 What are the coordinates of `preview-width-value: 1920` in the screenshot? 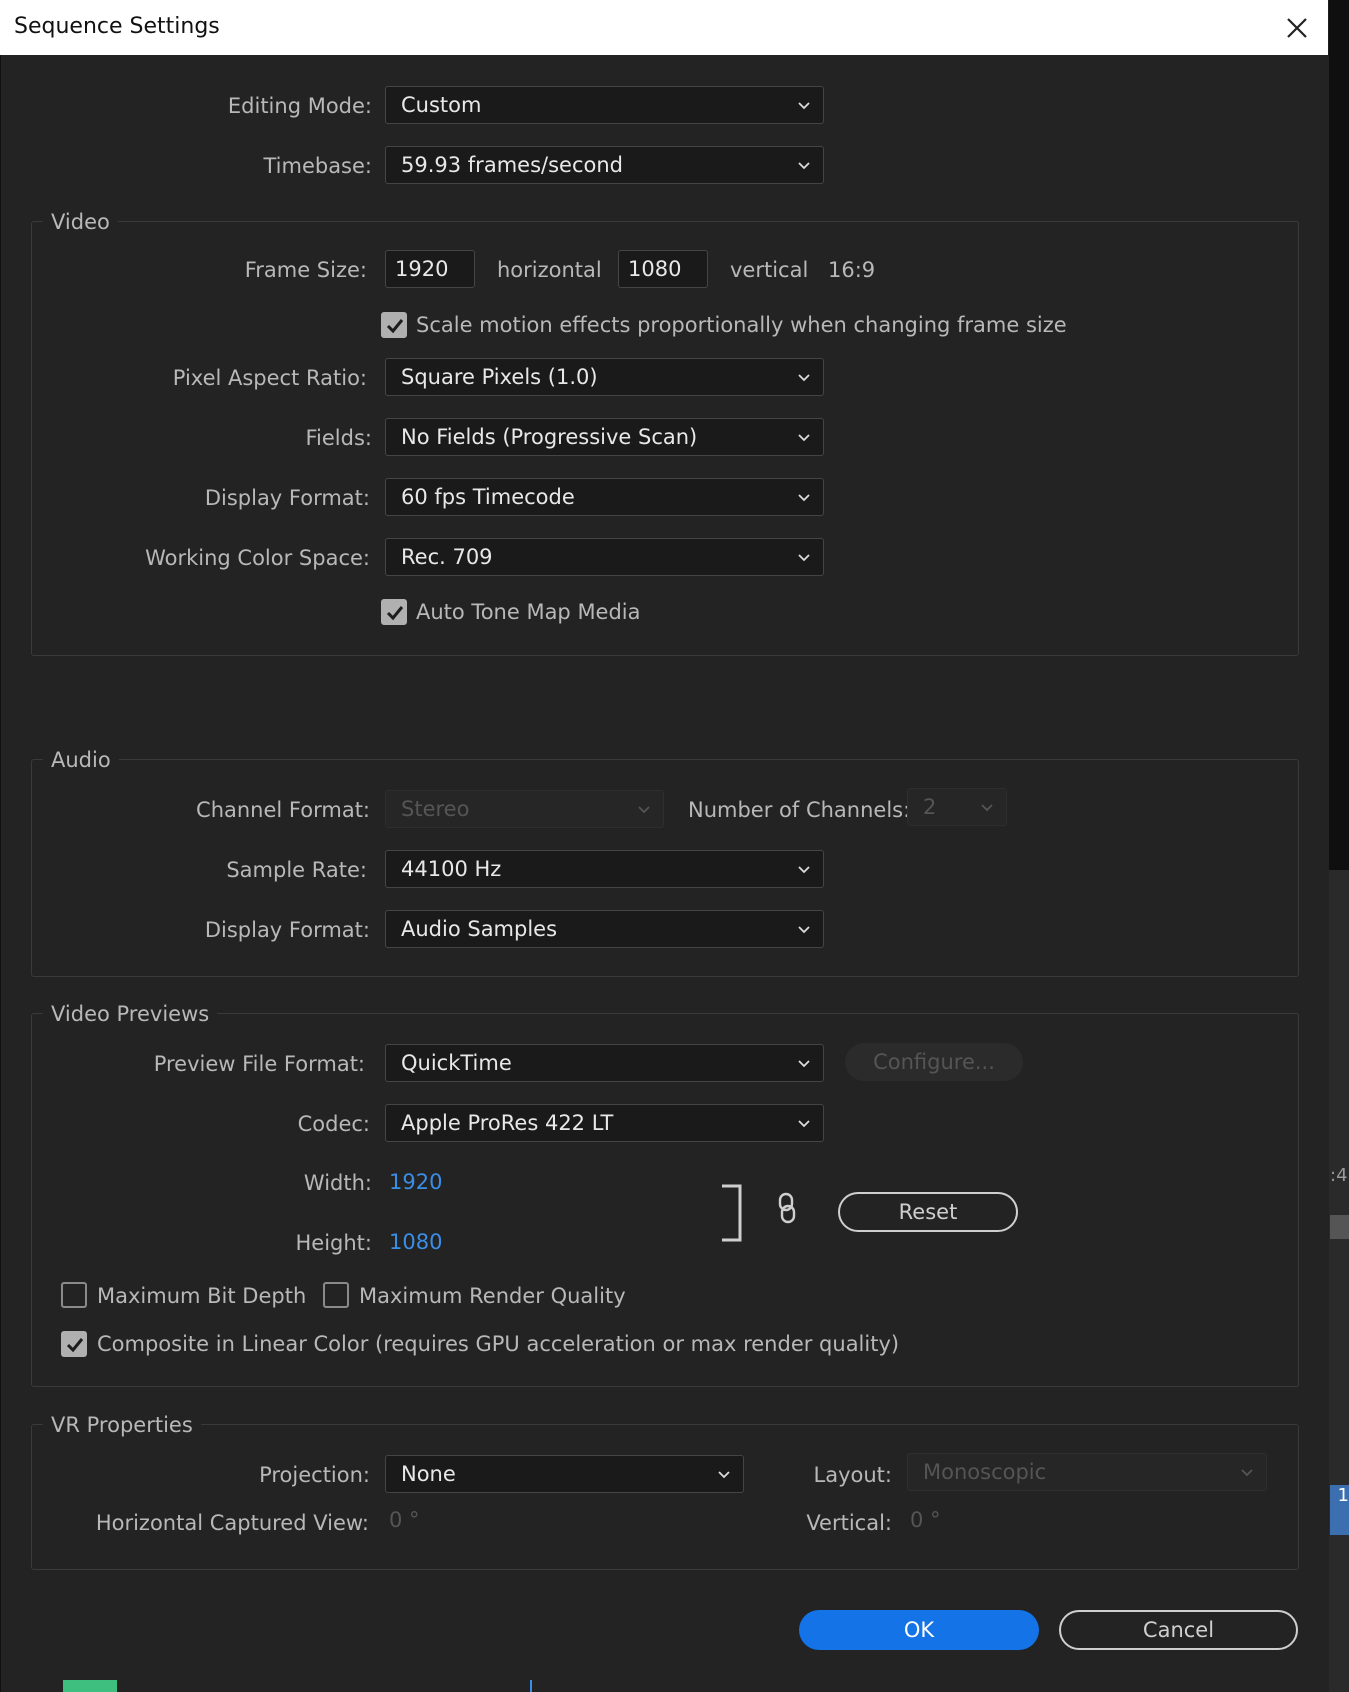 It's located at (415, 1182).